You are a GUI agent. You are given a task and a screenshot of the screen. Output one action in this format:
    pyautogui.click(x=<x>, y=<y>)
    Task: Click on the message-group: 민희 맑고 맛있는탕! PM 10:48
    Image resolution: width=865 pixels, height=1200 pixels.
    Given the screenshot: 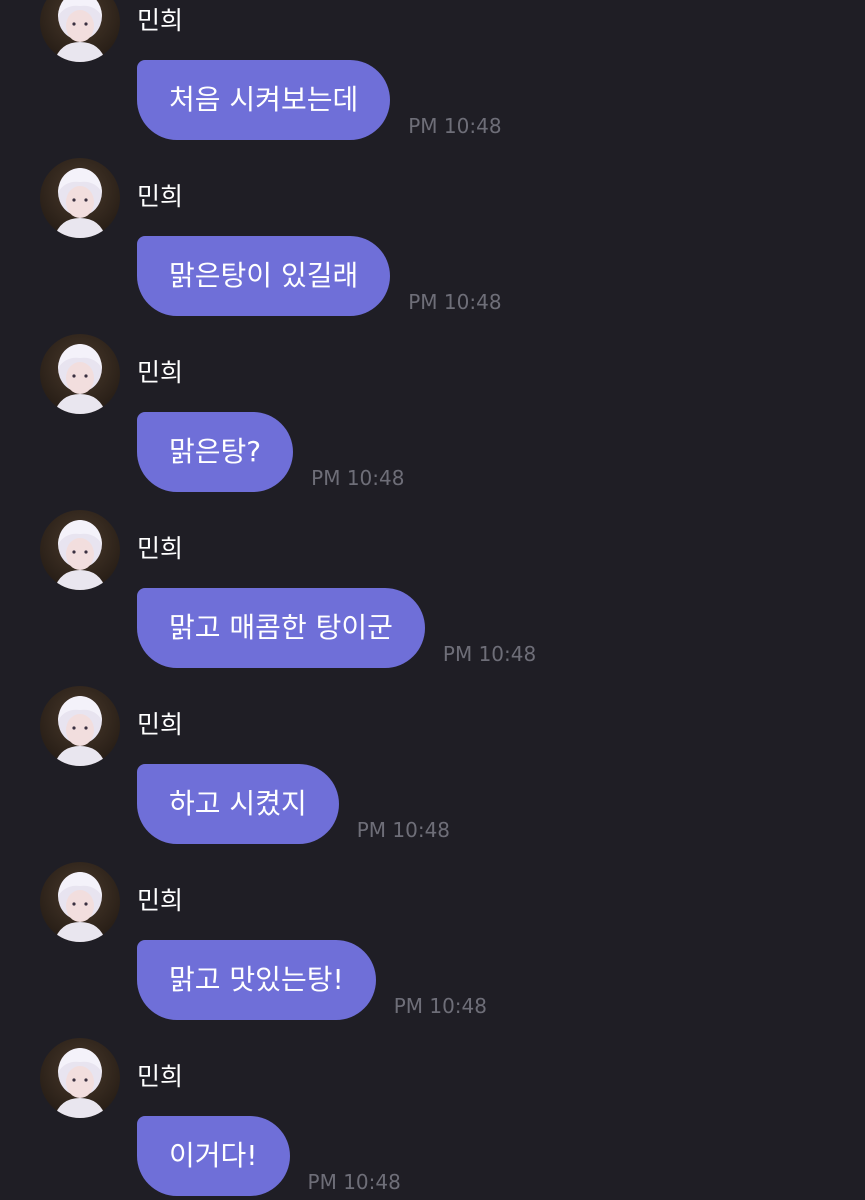 What is the action you would take?
    pyautogui.click(x=432, y=950)
    